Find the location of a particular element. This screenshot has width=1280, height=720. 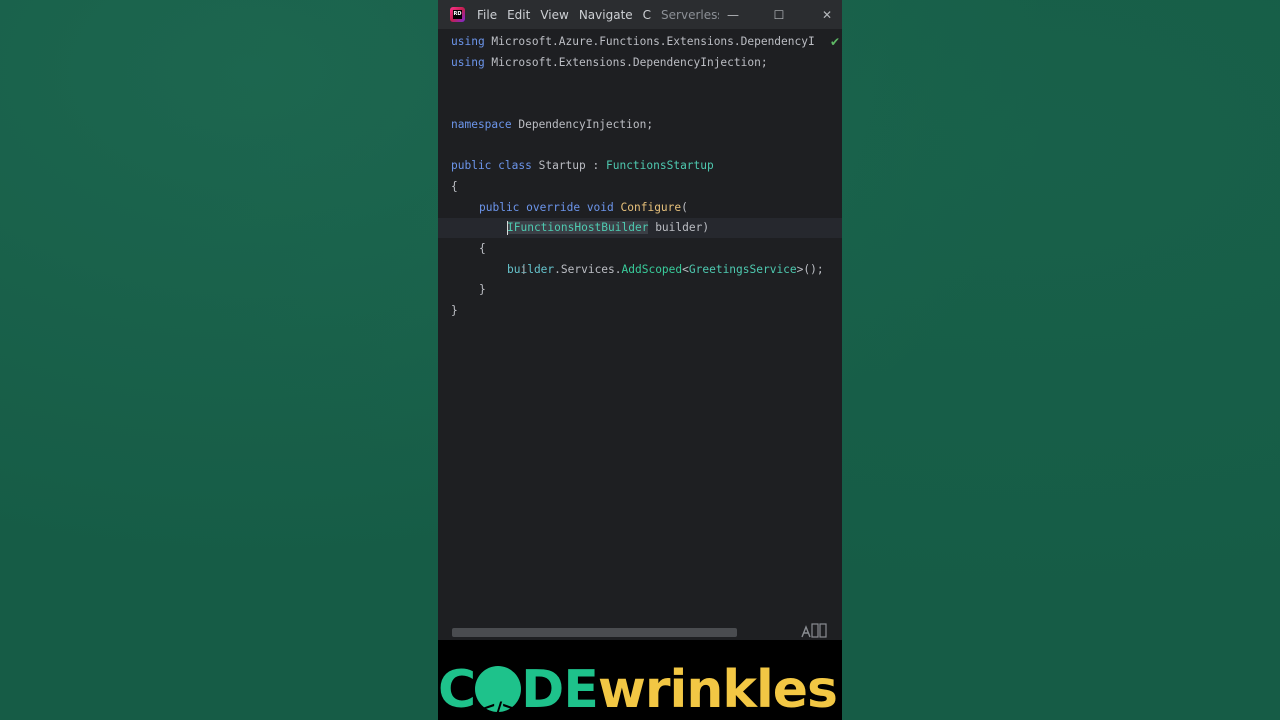

close-icon: ✕ is located at coordinates (823, 14).